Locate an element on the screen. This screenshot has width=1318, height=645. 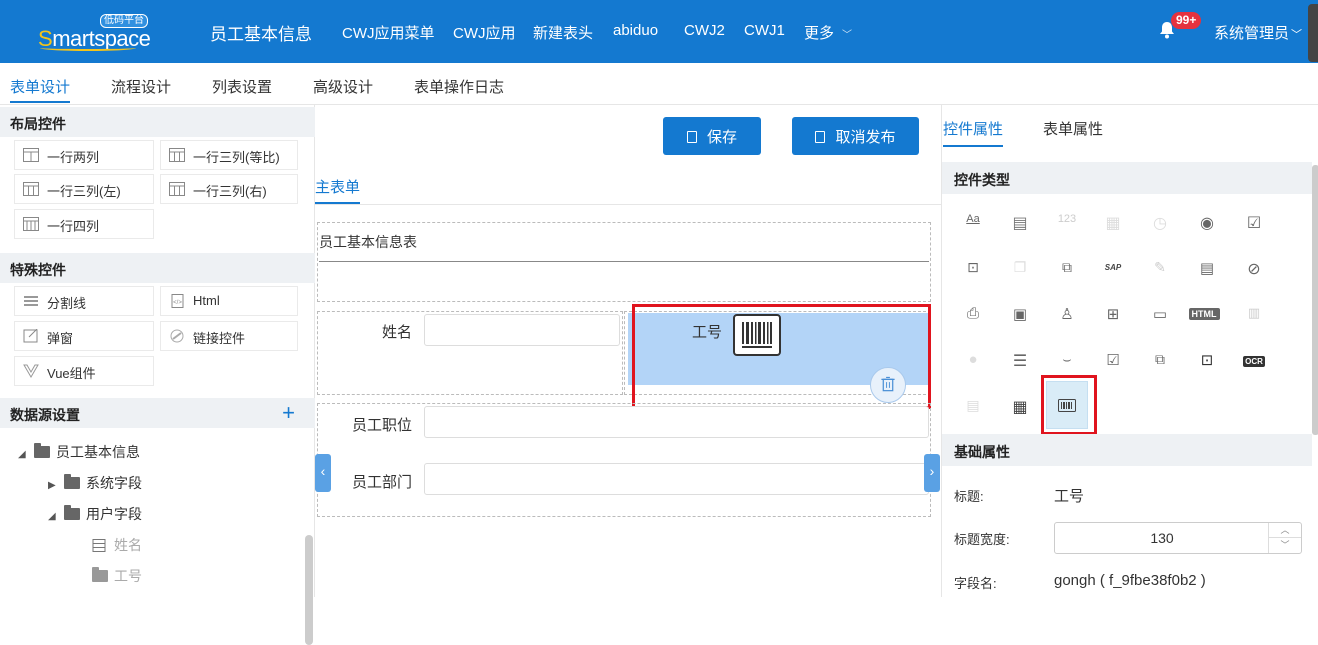
ocr-icon: OCR is located at coordinates (1254, 366).